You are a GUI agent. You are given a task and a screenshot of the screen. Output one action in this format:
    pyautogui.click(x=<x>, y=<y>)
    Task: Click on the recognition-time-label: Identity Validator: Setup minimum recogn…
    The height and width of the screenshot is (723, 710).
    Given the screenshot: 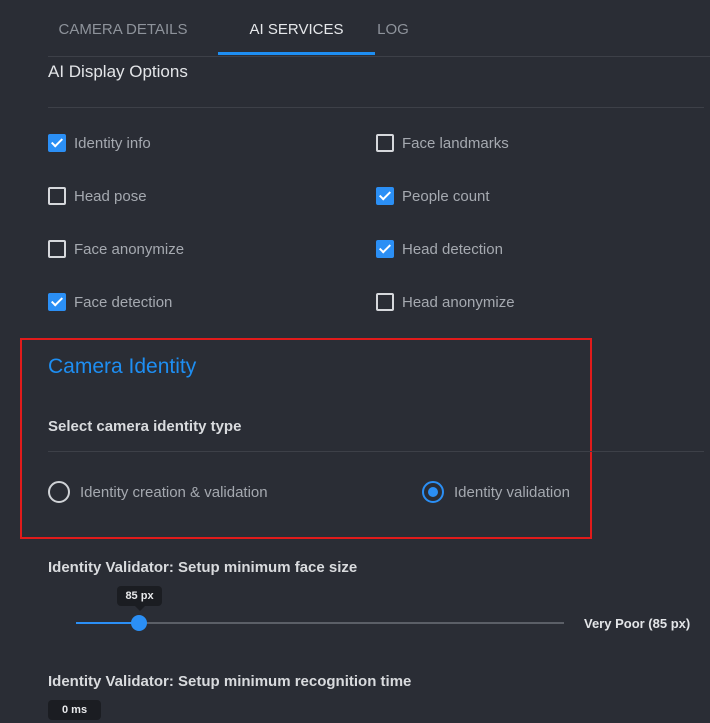 What is the action you would take?
    pyautogui.click(x=230, y=681)
    